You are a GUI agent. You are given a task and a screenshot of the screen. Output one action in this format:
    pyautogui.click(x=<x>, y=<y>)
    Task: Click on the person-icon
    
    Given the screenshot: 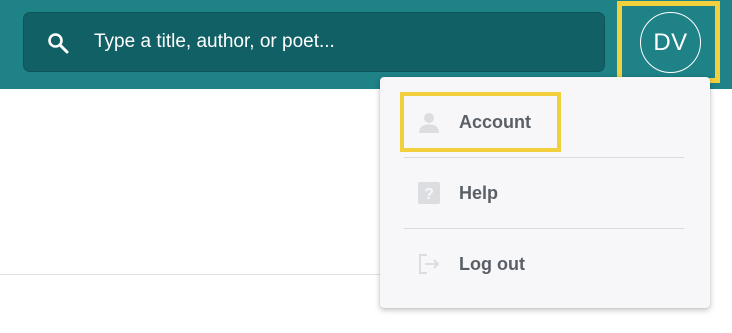 What is the action you would take?
    pyautogui.click(x=429, y=122)
    